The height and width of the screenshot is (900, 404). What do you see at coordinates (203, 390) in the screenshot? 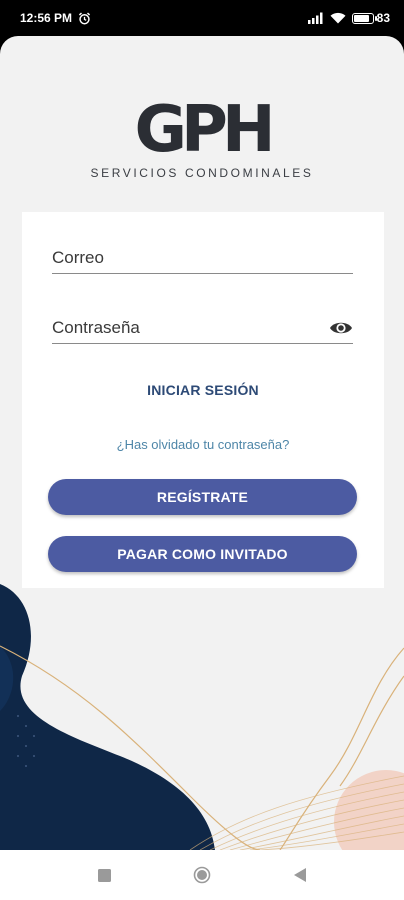
I see `login-button: INICIAR SESIÓN` at bounding box center [203, 390].